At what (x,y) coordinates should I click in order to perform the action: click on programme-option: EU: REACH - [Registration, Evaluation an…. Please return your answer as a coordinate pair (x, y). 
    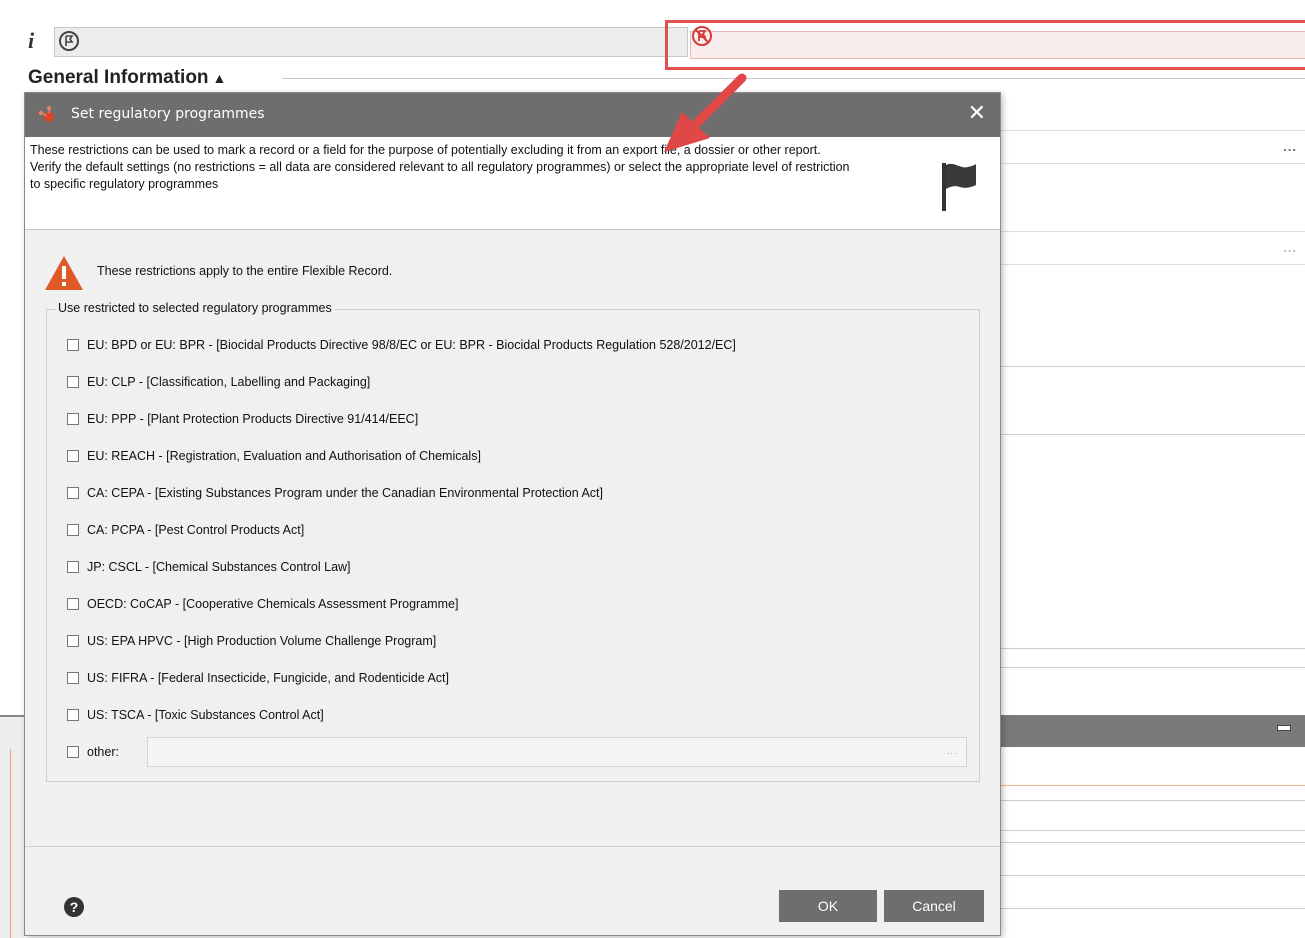
    Looking at the image, I should click on (274, 456).